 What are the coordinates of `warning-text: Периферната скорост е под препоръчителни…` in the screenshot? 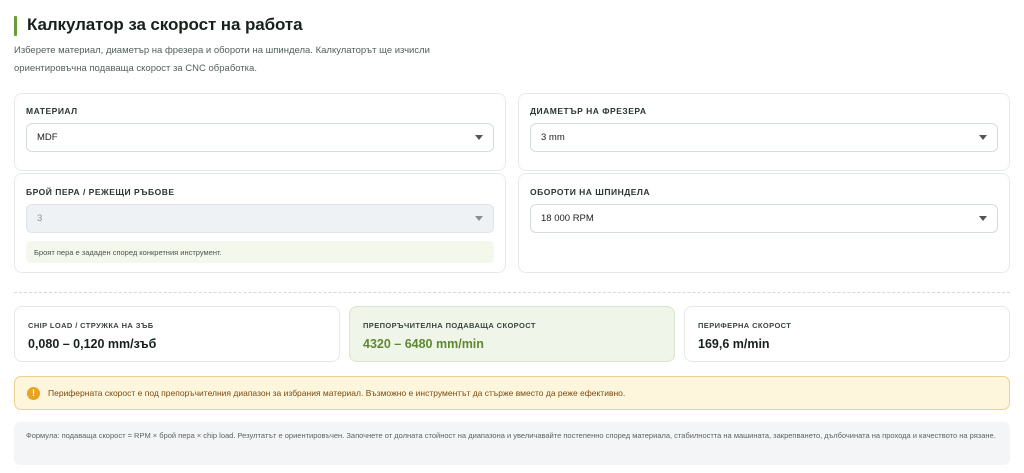 It's located at (337, 393).